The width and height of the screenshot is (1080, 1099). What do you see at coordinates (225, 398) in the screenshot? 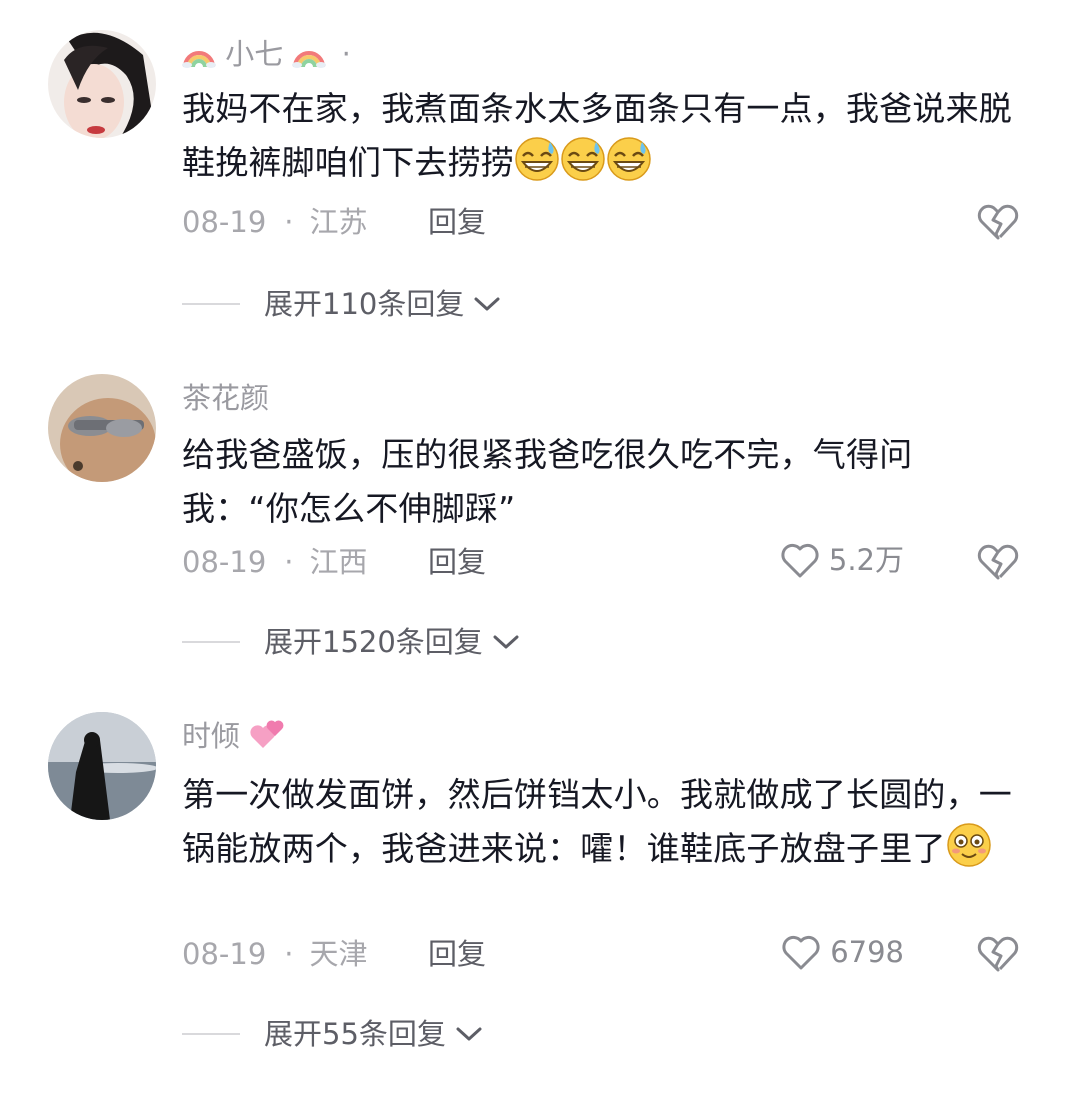
I see `username: 茶花颜` at bounding box center [225, 398].